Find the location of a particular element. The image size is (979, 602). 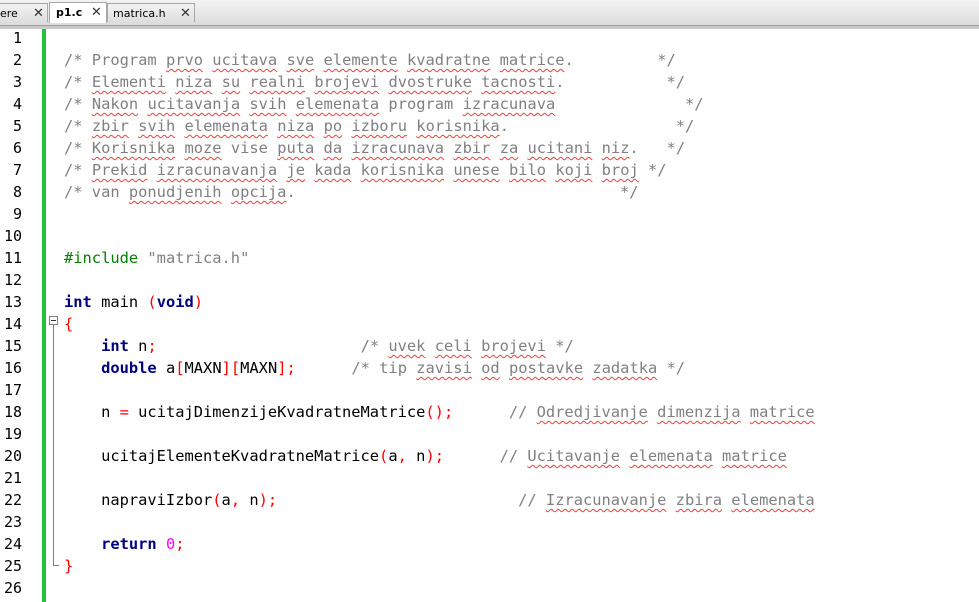

code-token: Odredjivanje is located at coordinates (592, 412).